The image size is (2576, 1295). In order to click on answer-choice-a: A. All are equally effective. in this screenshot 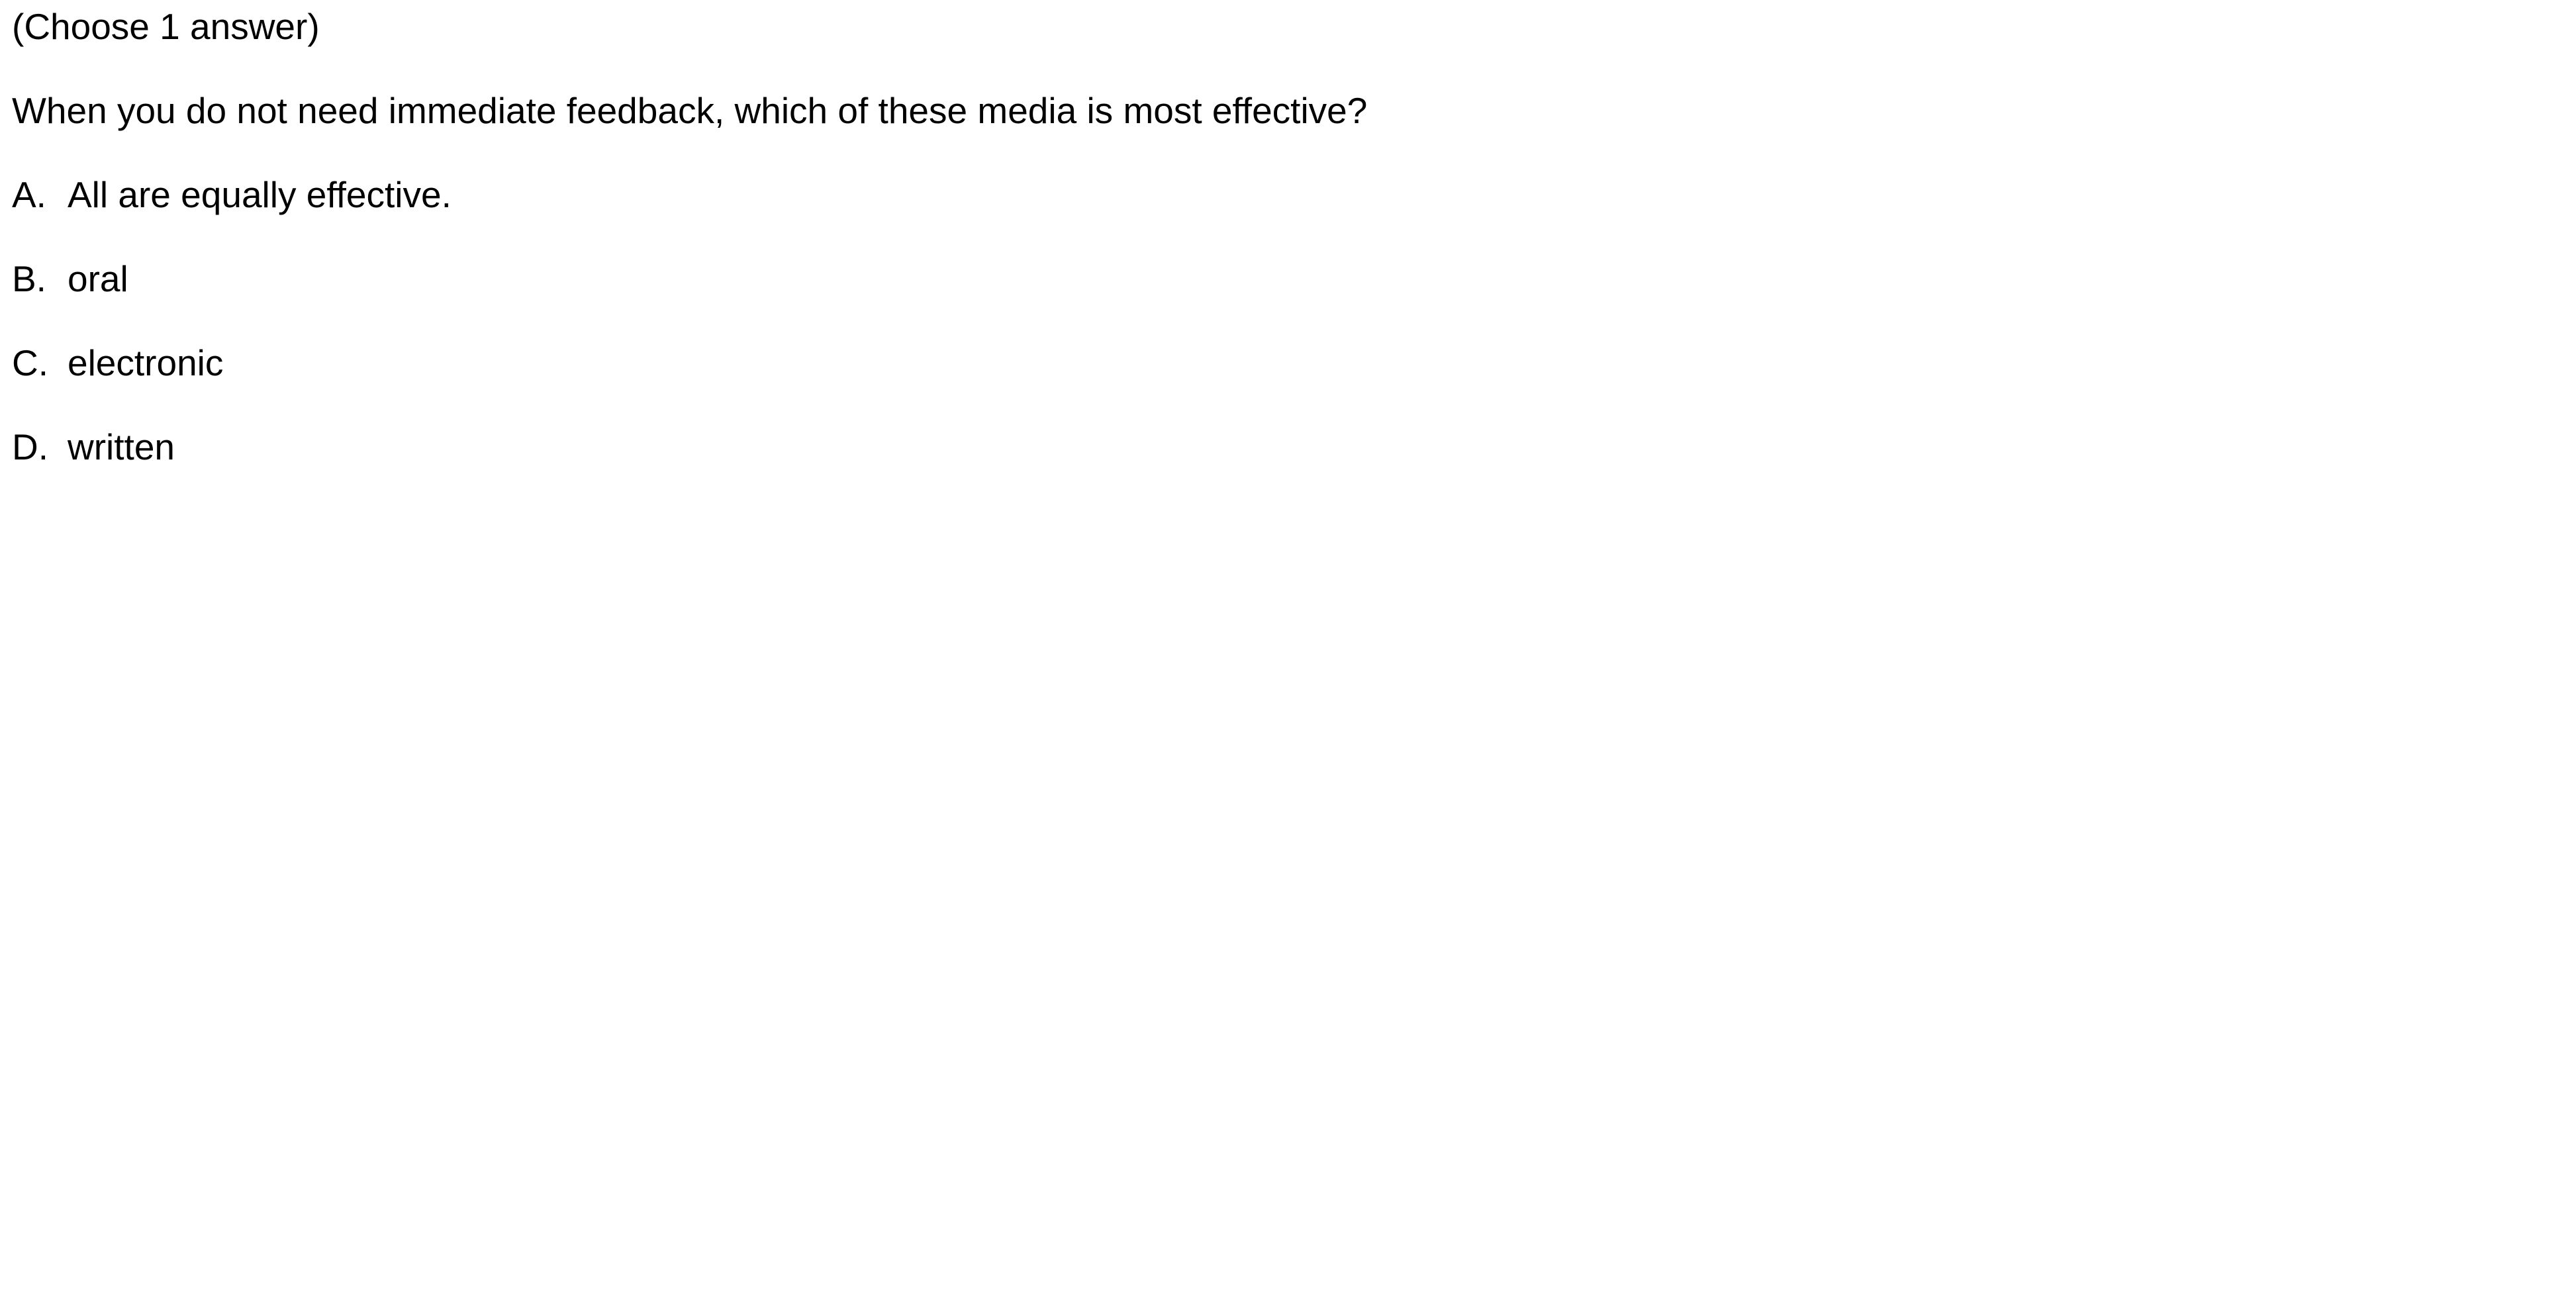, I will do `click(232, 215)`.